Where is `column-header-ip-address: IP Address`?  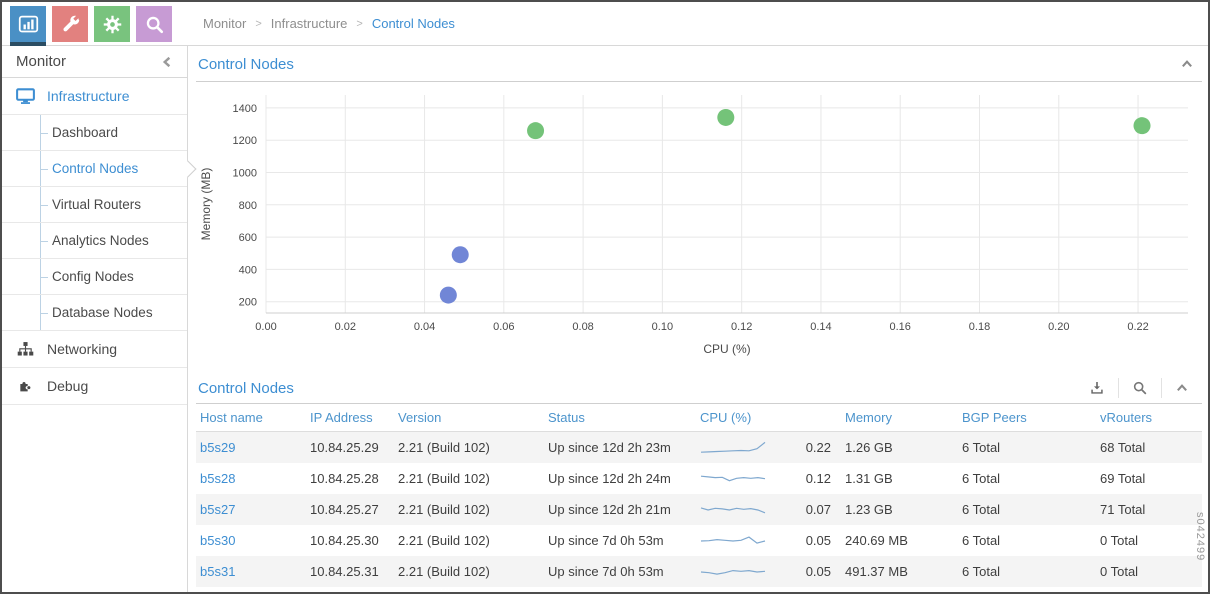 column-header-ip-address: IP Address is located at coordinates (354, 417).